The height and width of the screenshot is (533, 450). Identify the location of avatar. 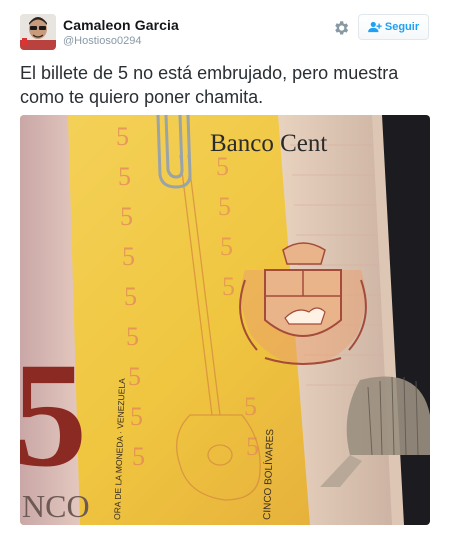
(38, 32).